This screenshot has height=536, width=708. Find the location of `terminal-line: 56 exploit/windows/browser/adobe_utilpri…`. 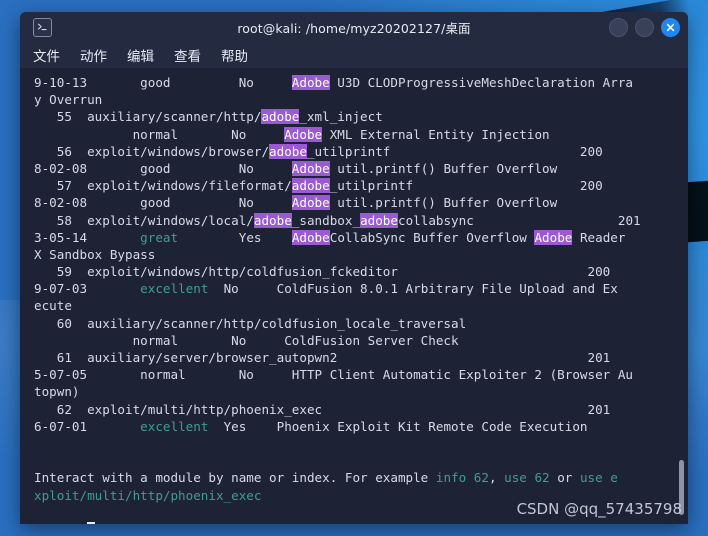

terminal-line: 56 exploit/windows/browser/adobe_utilpri… is located at coordinates (361, 151).